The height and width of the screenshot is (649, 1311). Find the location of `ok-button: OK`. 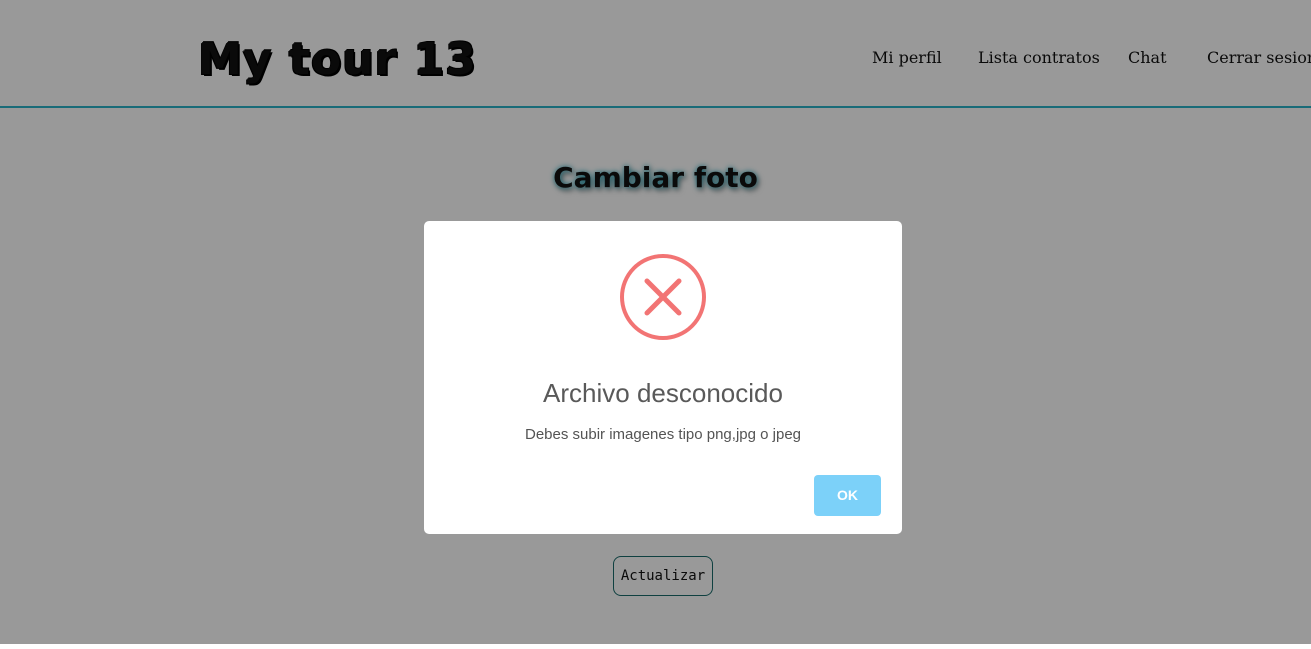

ok-button: OK is located at coordinates (847, 495).